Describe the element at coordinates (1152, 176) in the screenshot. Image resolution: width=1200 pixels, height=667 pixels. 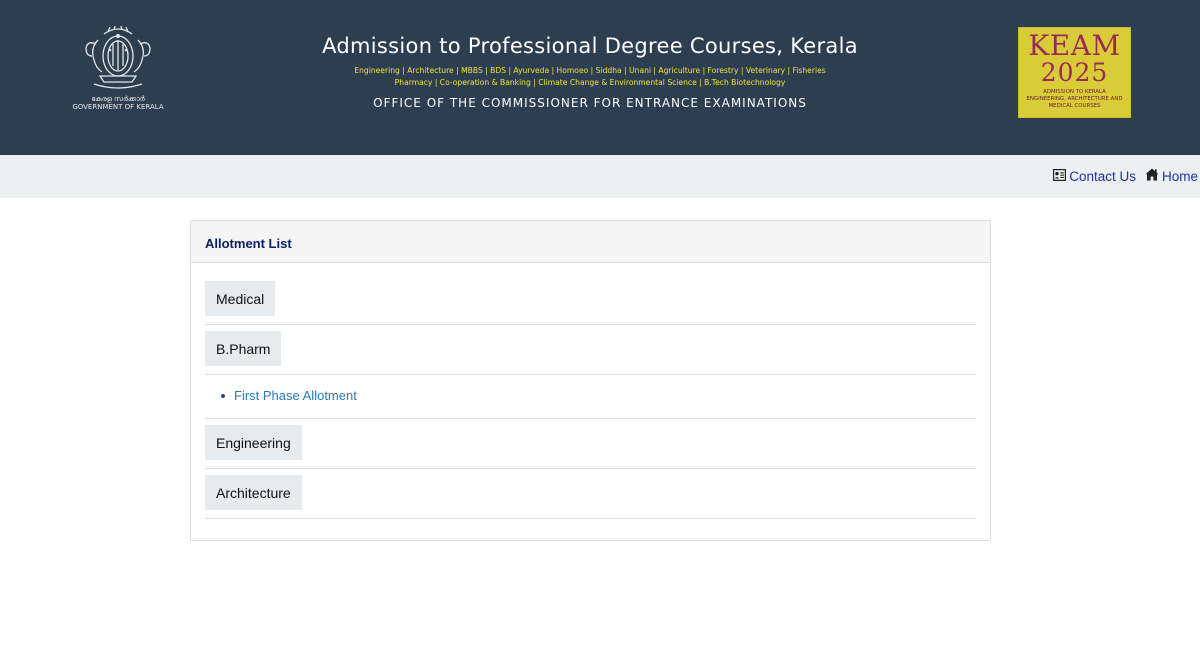
I see `home-icon` at that location.